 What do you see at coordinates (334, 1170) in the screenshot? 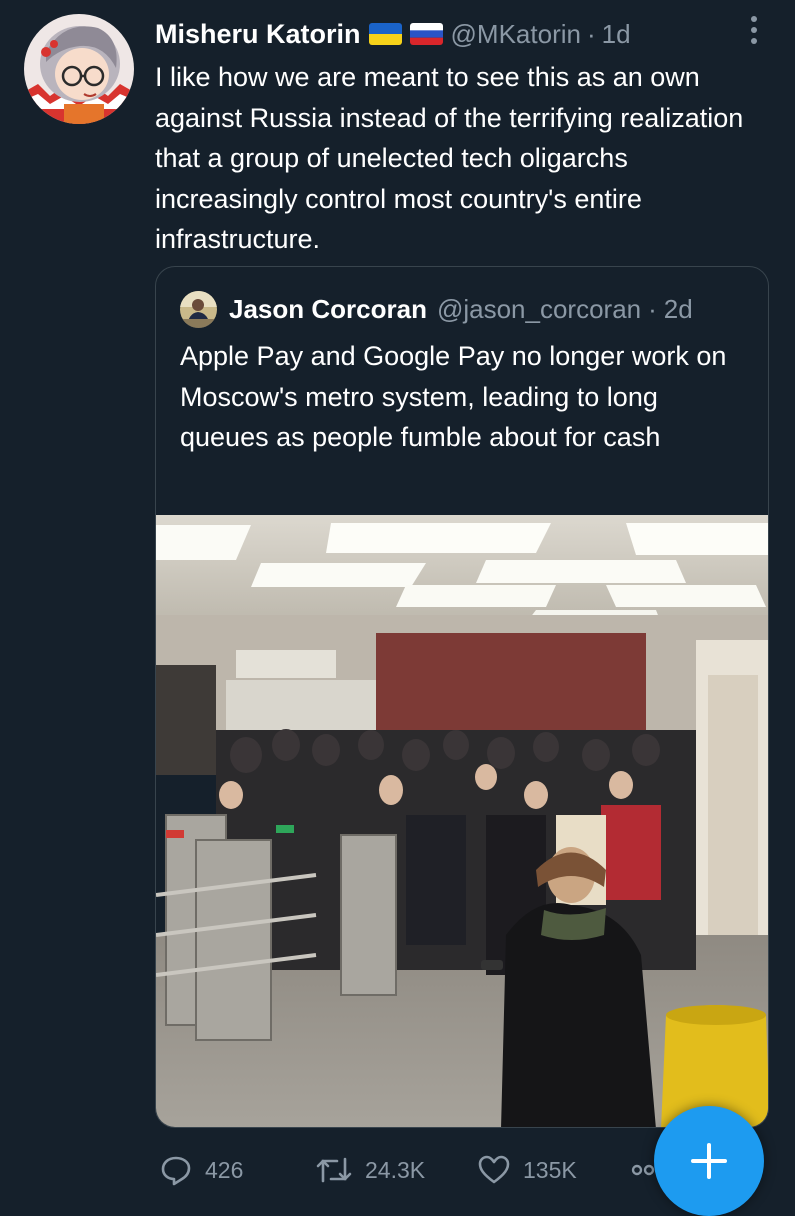
I see `retweet-icon` at bounding box center [334, 1170].